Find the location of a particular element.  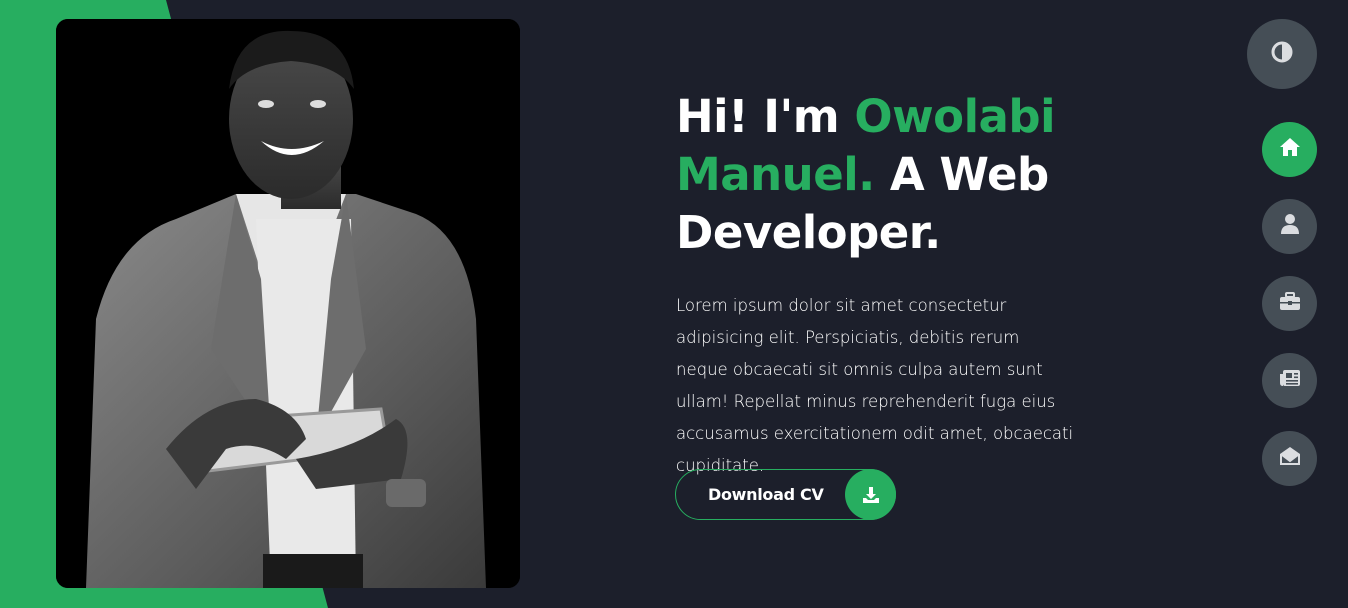

newspaper-icon is located at coordinates (1290, 380).